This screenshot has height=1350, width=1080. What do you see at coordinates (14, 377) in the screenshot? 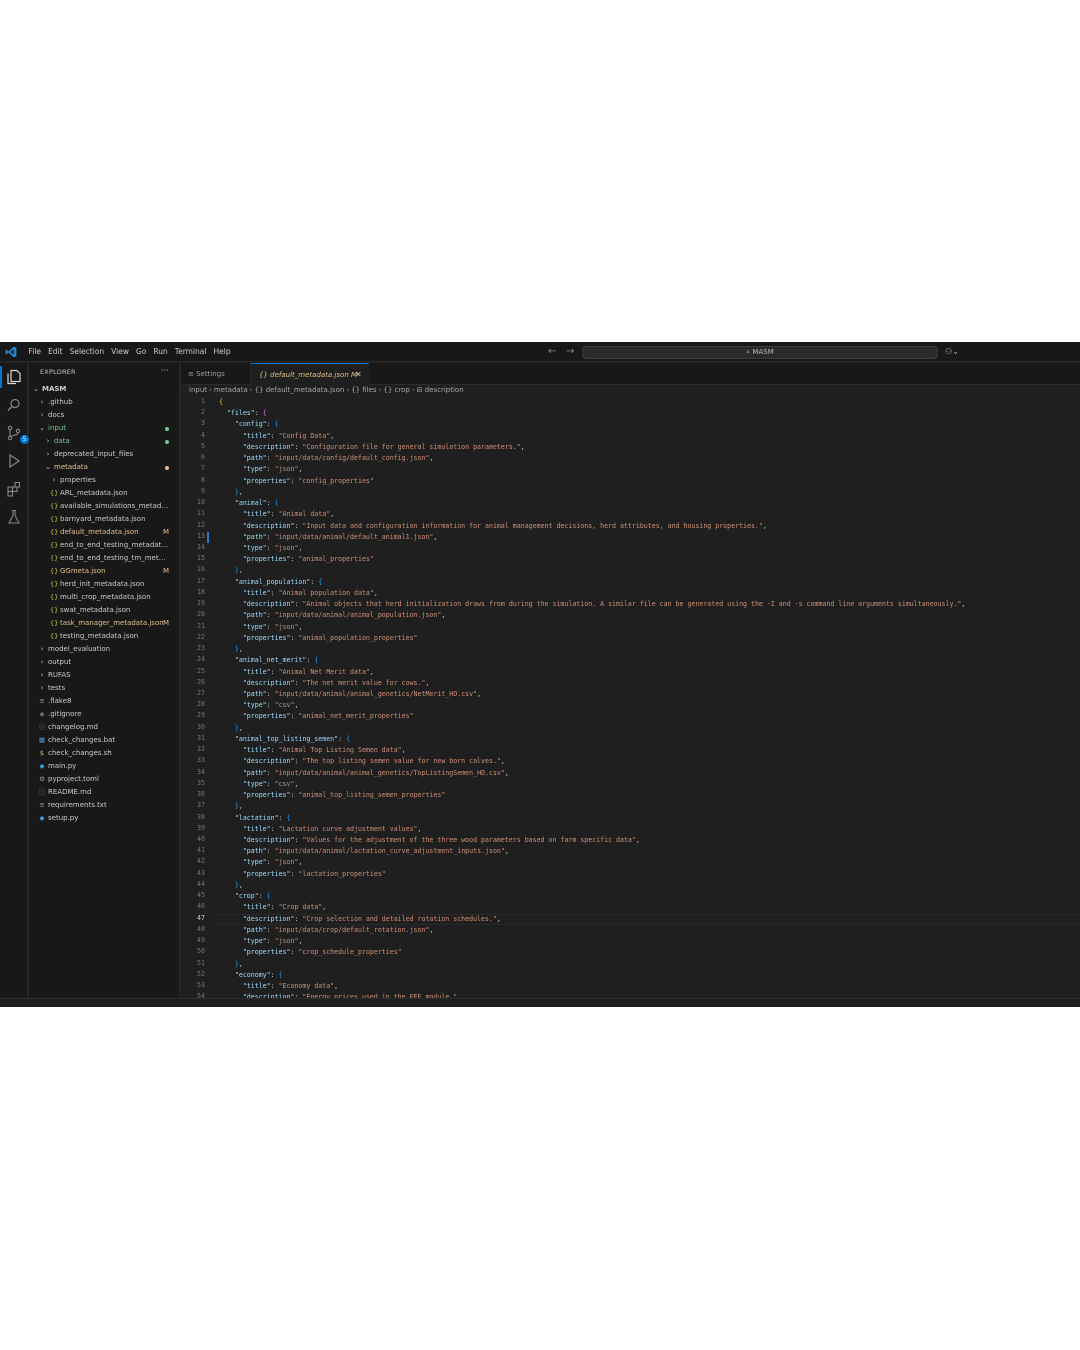
I see `files-icon` at bounding box center [14, 377].